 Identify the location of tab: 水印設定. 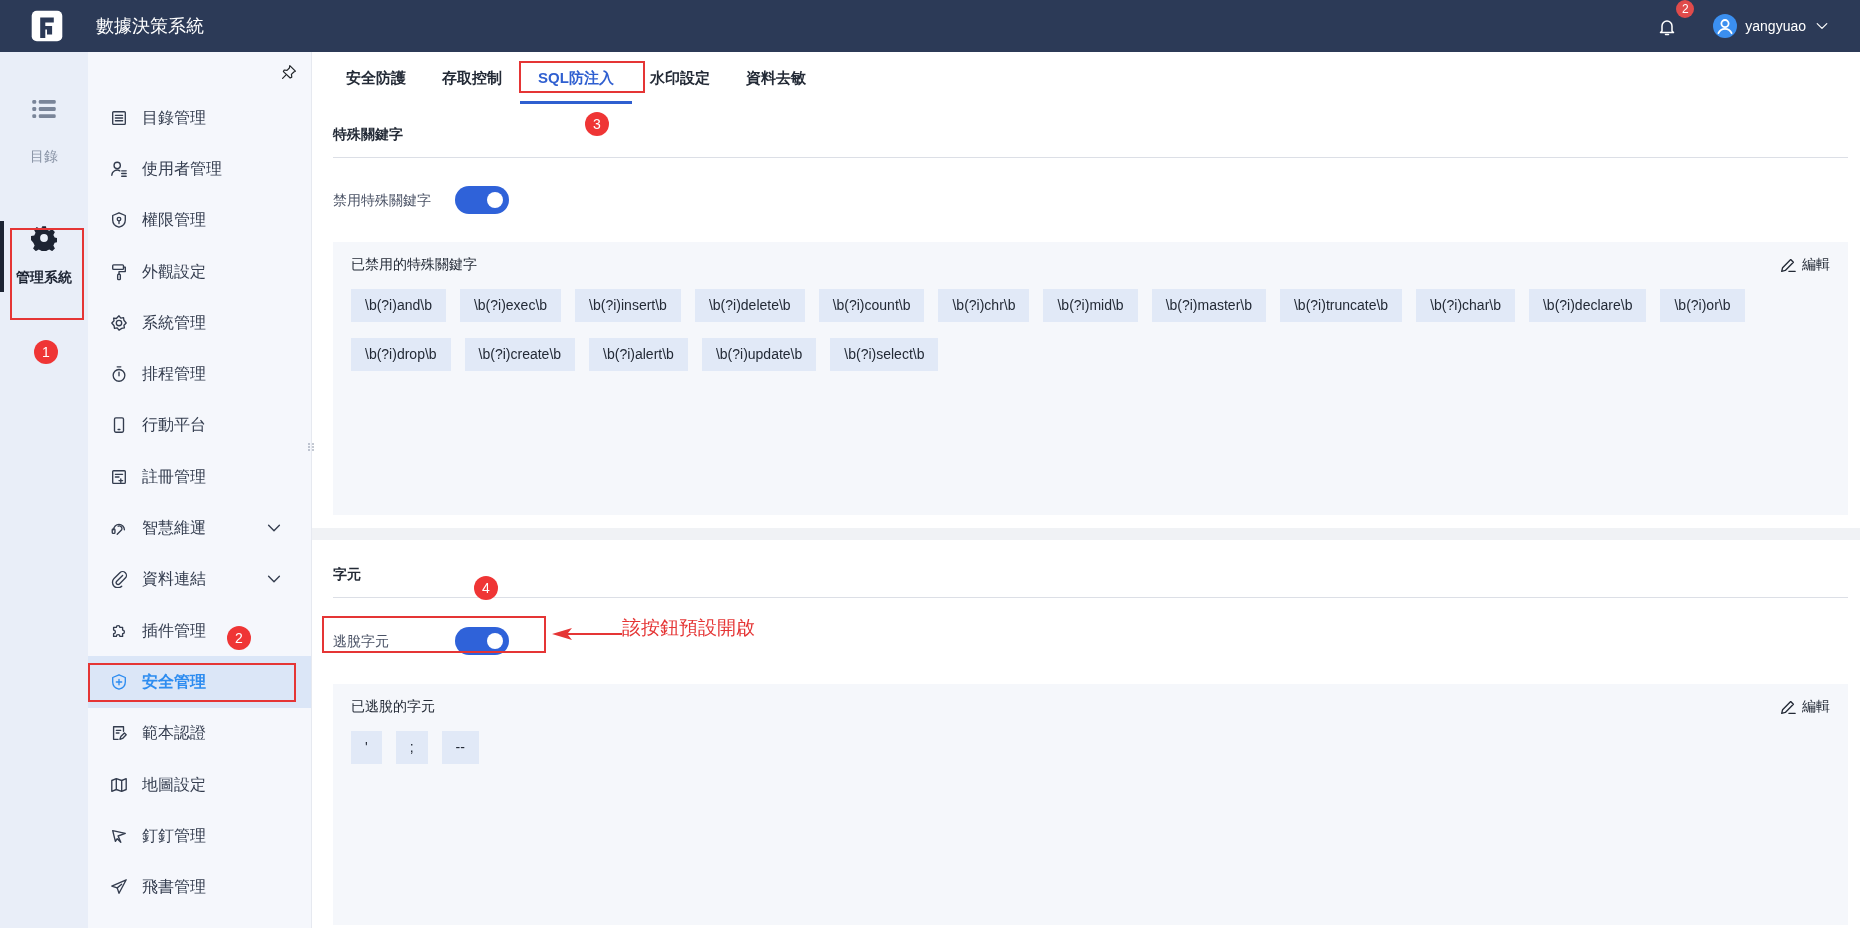
(679, 80).